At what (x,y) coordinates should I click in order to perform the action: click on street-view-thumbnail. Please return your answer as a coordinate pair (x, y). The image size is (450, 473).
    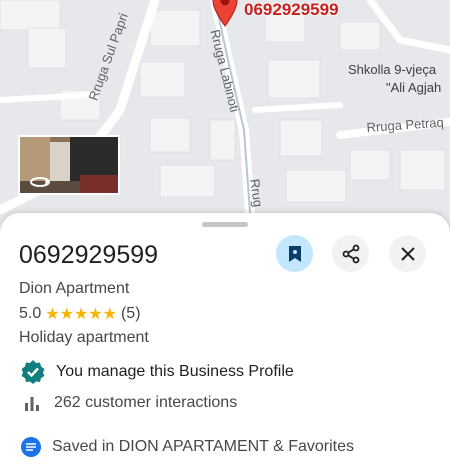
    Looking at the image, I should click on (69, 165).